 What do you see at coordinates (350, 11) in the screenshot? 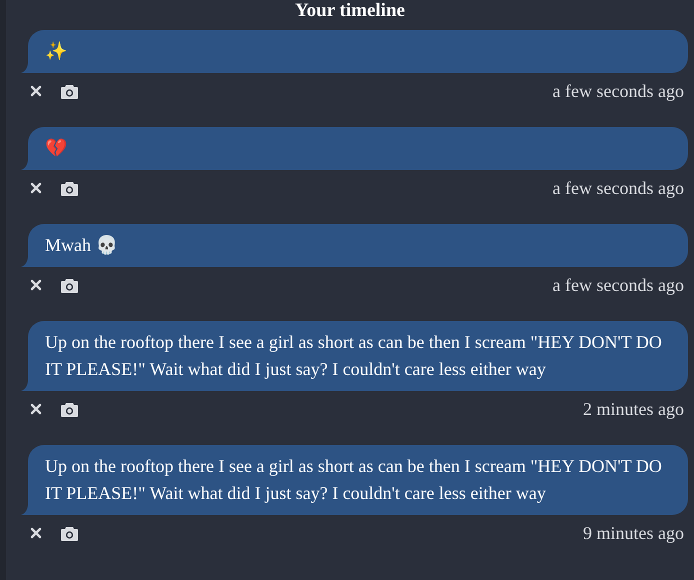
I see `timeline-title: Your timeline` at bounding box center [350, 11].